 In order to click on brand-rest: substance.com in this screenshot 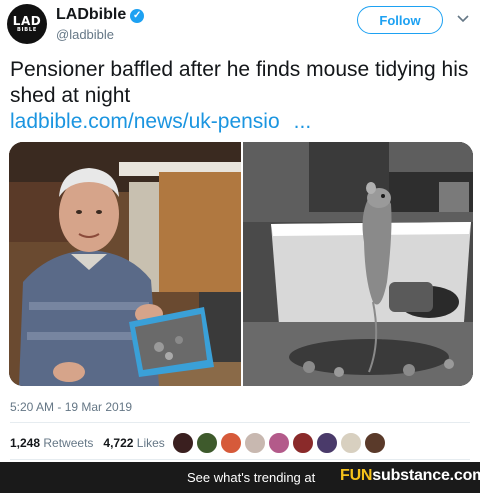, I will do `click(426, 475)`.